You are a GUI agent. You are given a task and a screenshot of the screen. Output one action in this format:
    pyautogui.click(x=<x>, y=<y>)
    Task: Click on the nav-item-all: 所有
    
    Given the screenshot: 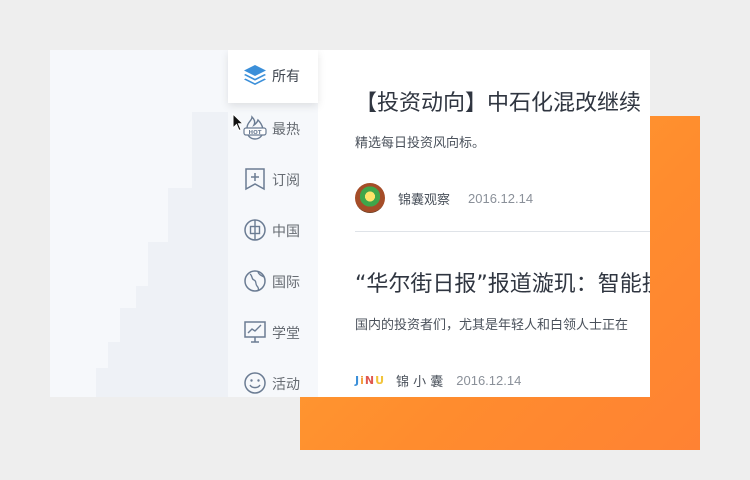 What is the action you would take?
    pyautogui.click(x=273, y=76)
    